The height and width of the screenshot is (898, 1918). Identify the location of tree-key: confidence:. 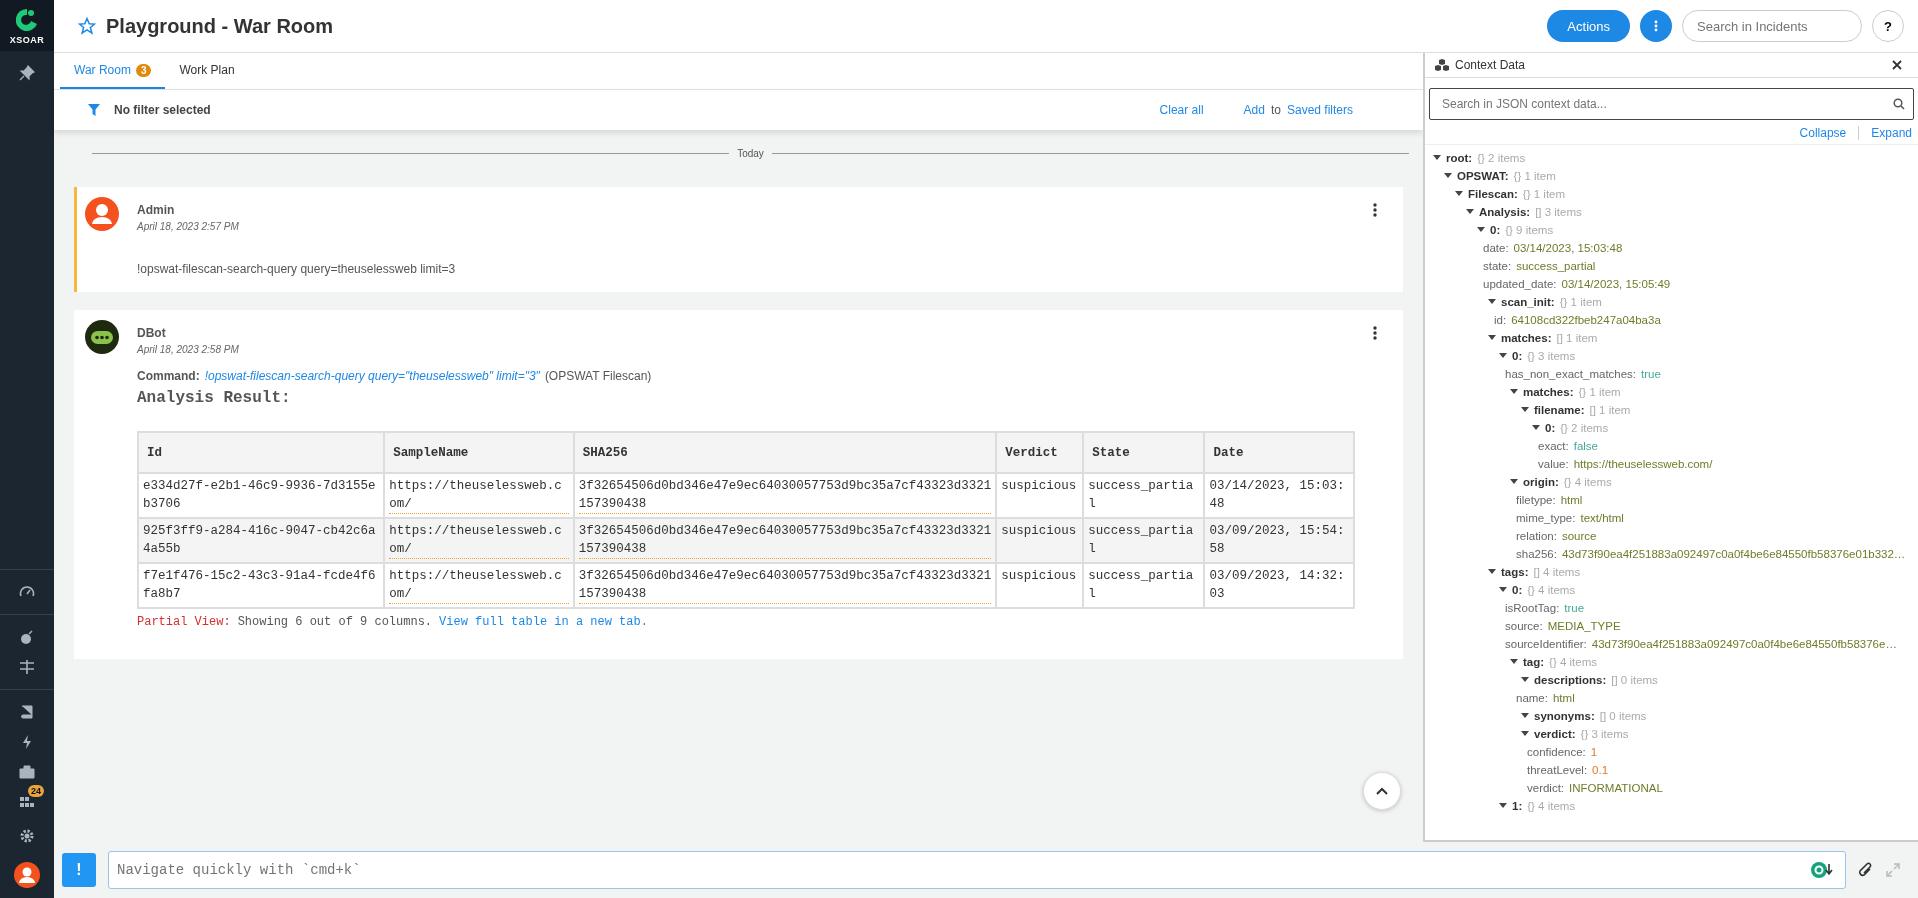
(1556, 752).